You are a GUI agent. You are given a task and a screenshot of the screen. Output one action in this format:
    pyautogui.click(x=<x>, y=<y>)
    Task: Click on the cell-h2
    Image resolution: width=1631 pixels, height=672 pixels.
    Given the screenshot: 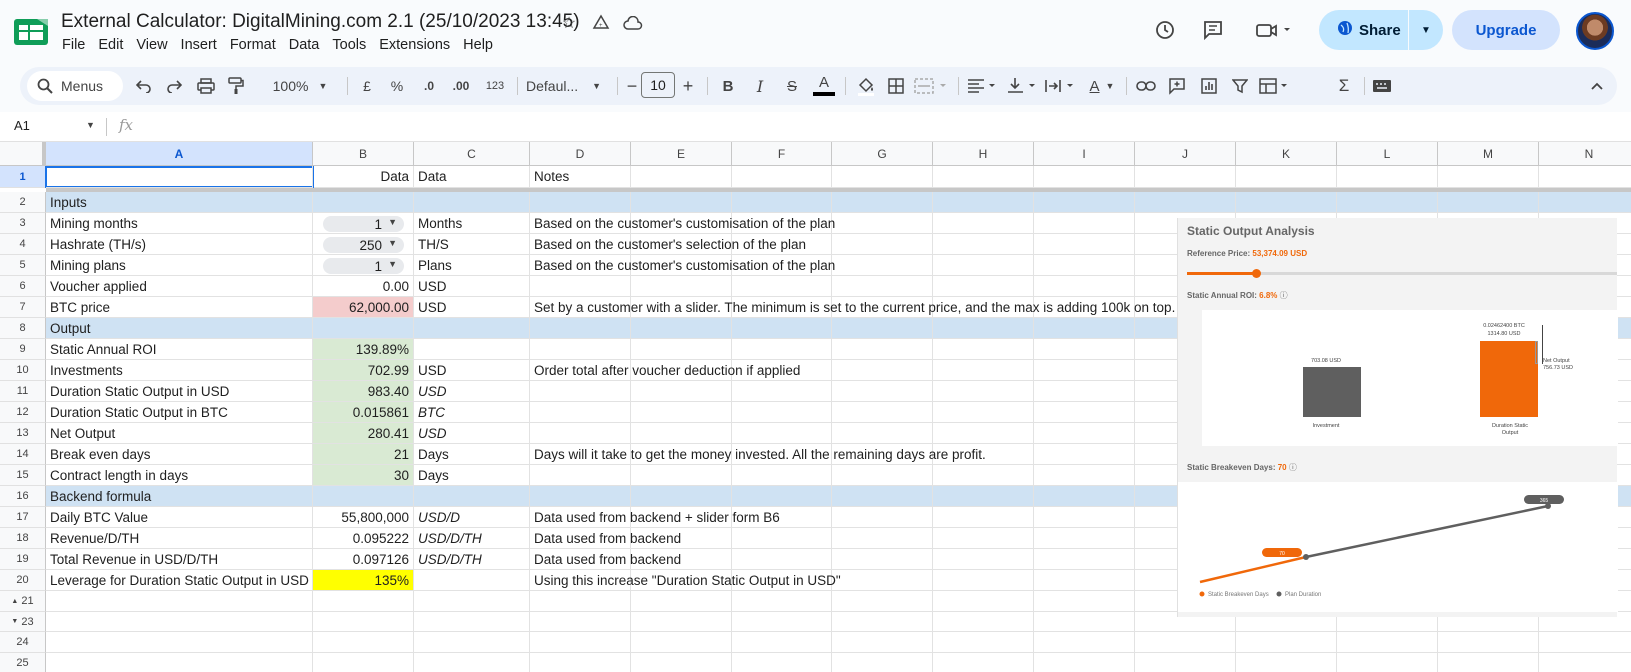 What is the action you would take?
    pyautogui.click(x=983, y=202)
    